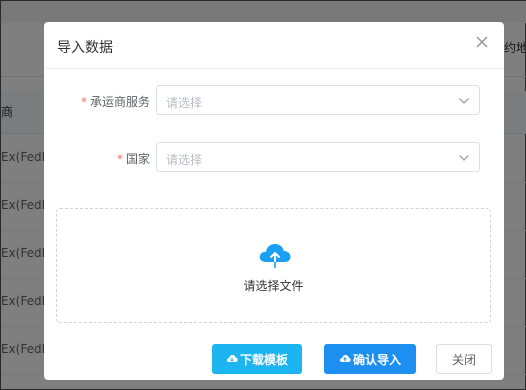 The width and height of the screenshot is (526, 390). Describe the element at coordinates (376, 359) in the screenshot. I see `confirm-import-label: 确认导入` at that location.